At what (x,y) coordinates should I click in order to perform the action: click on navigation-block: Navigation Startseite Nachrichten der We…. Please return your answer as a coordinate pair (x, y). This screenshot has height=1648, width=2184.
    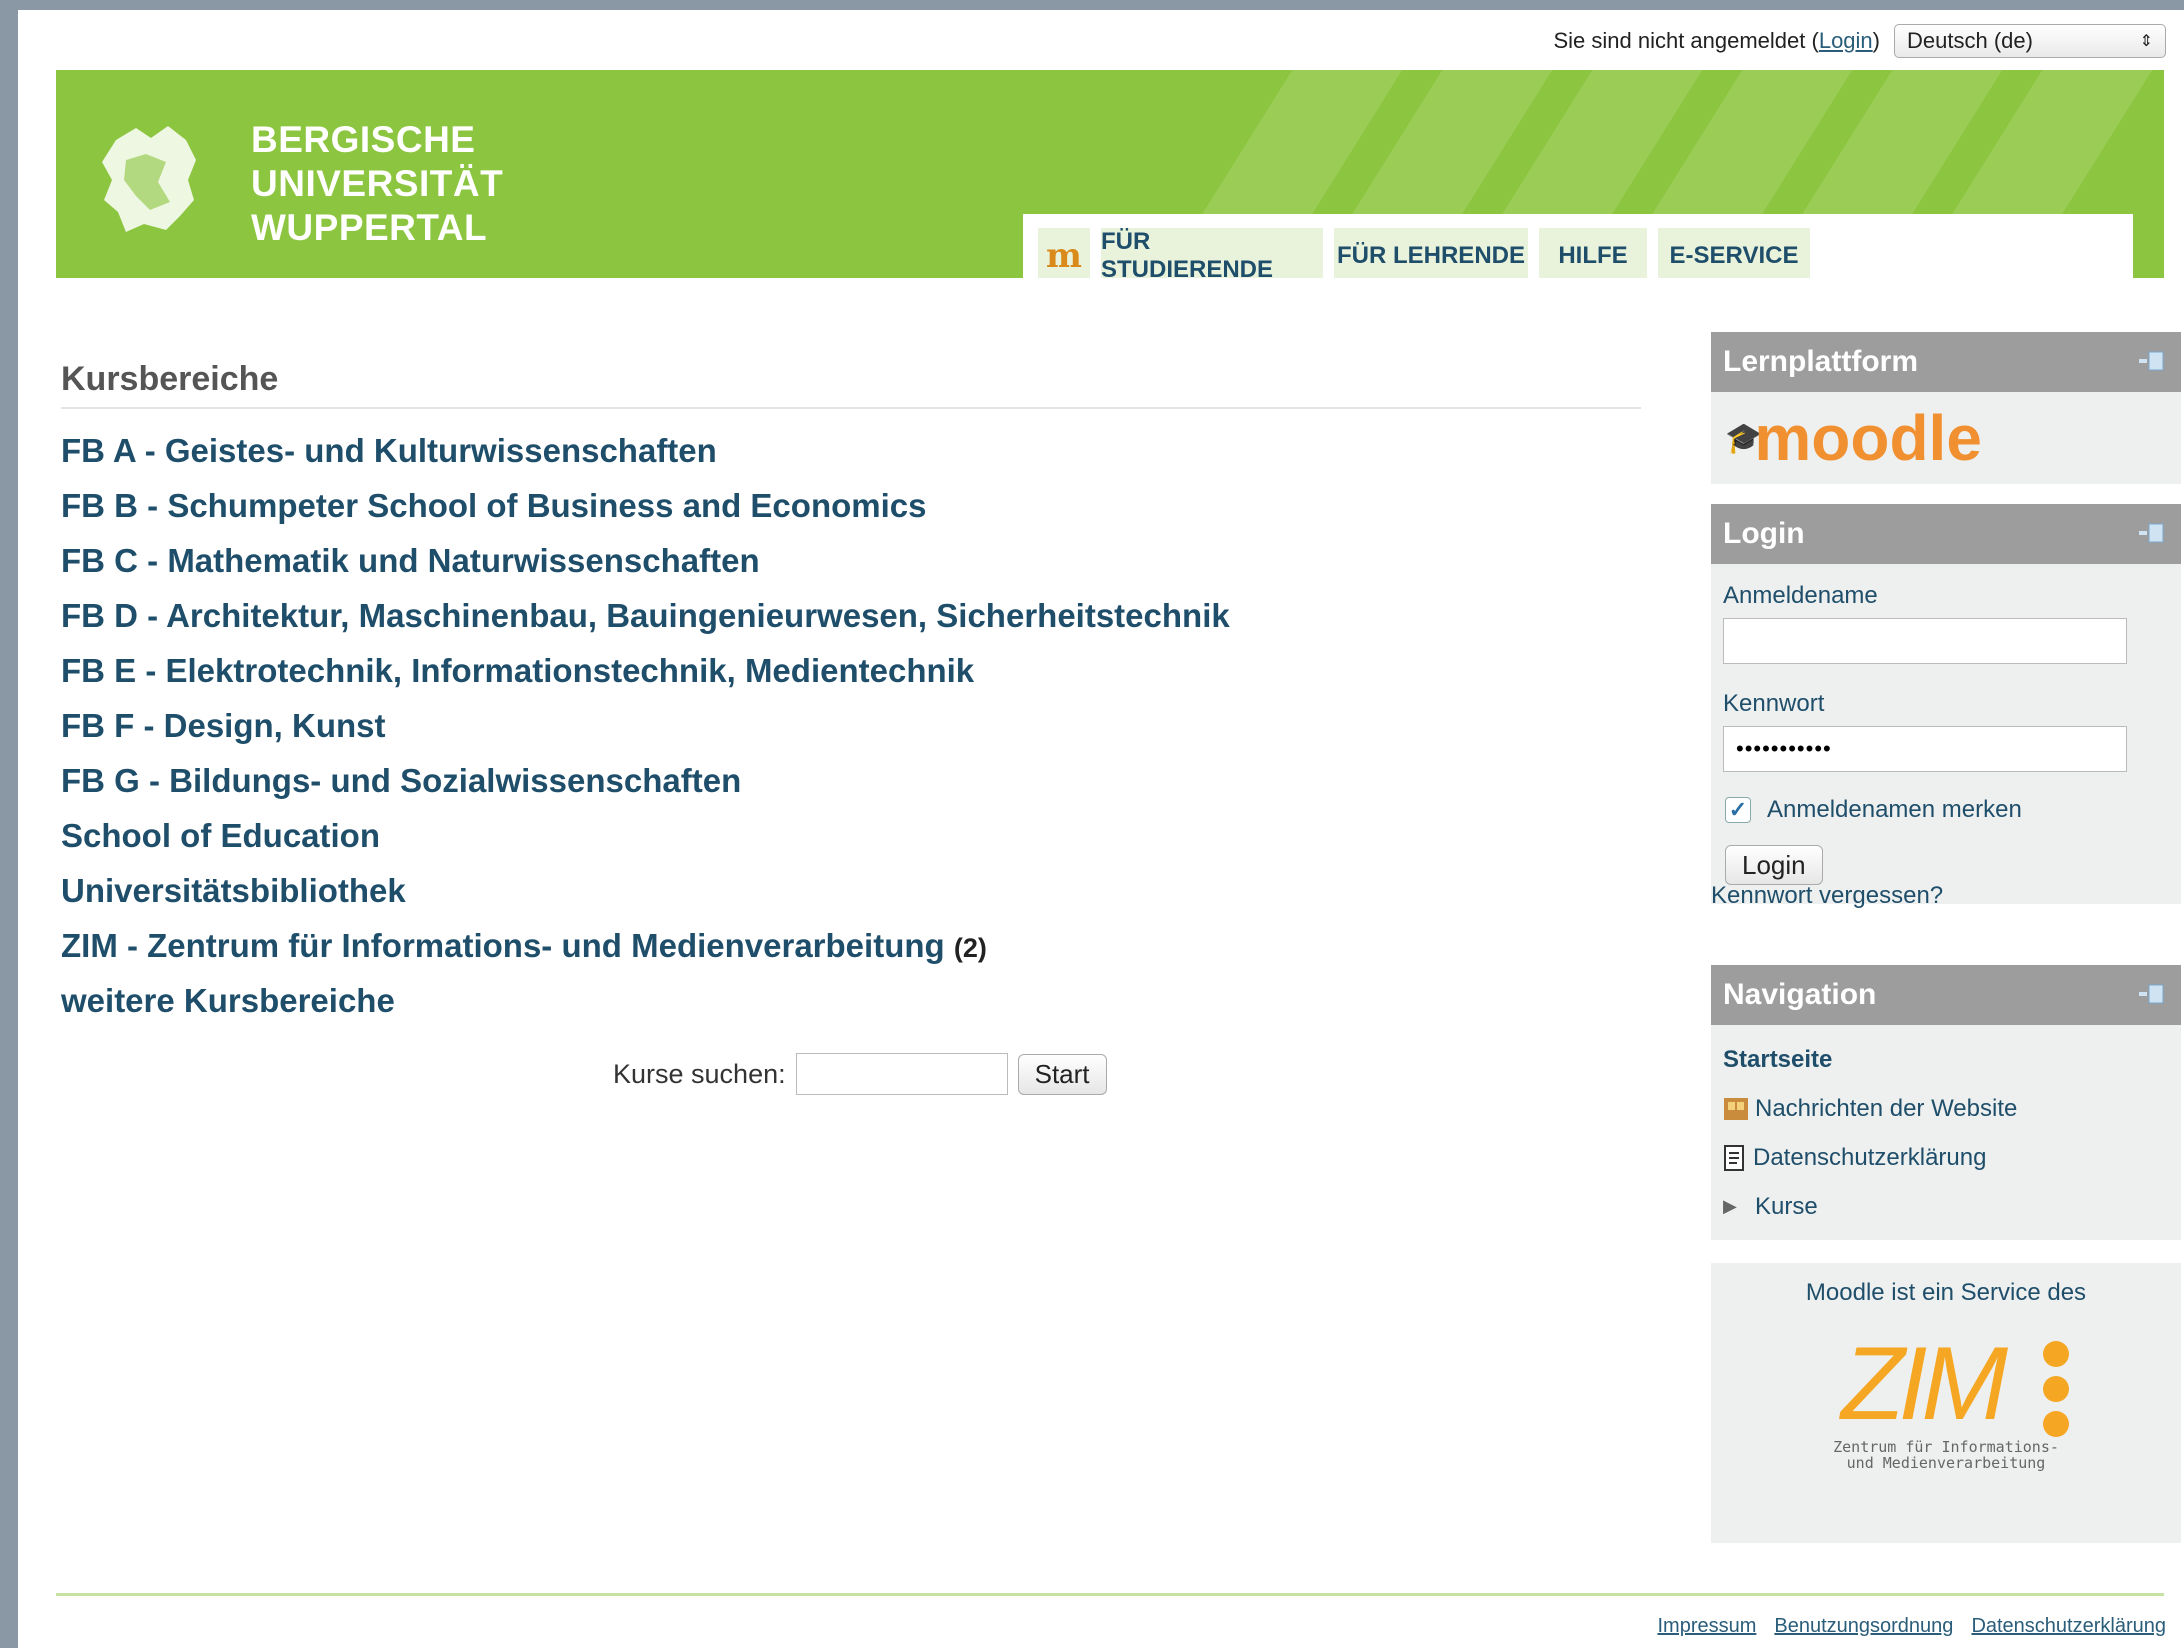
    Looking at the image, I should click on (1946, 1102).